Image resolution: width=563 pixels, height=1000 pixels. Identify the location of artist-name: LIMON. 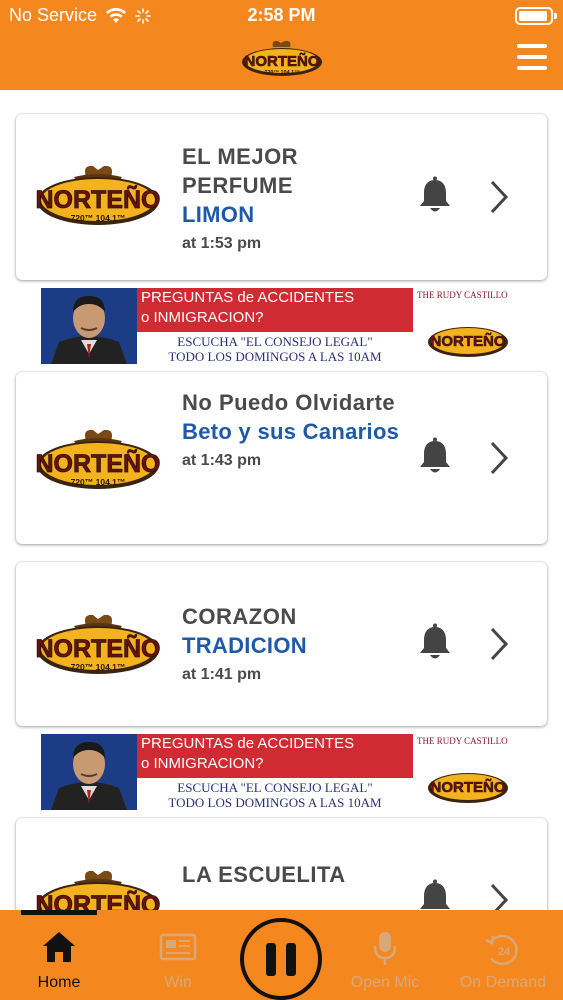
(218, 214).